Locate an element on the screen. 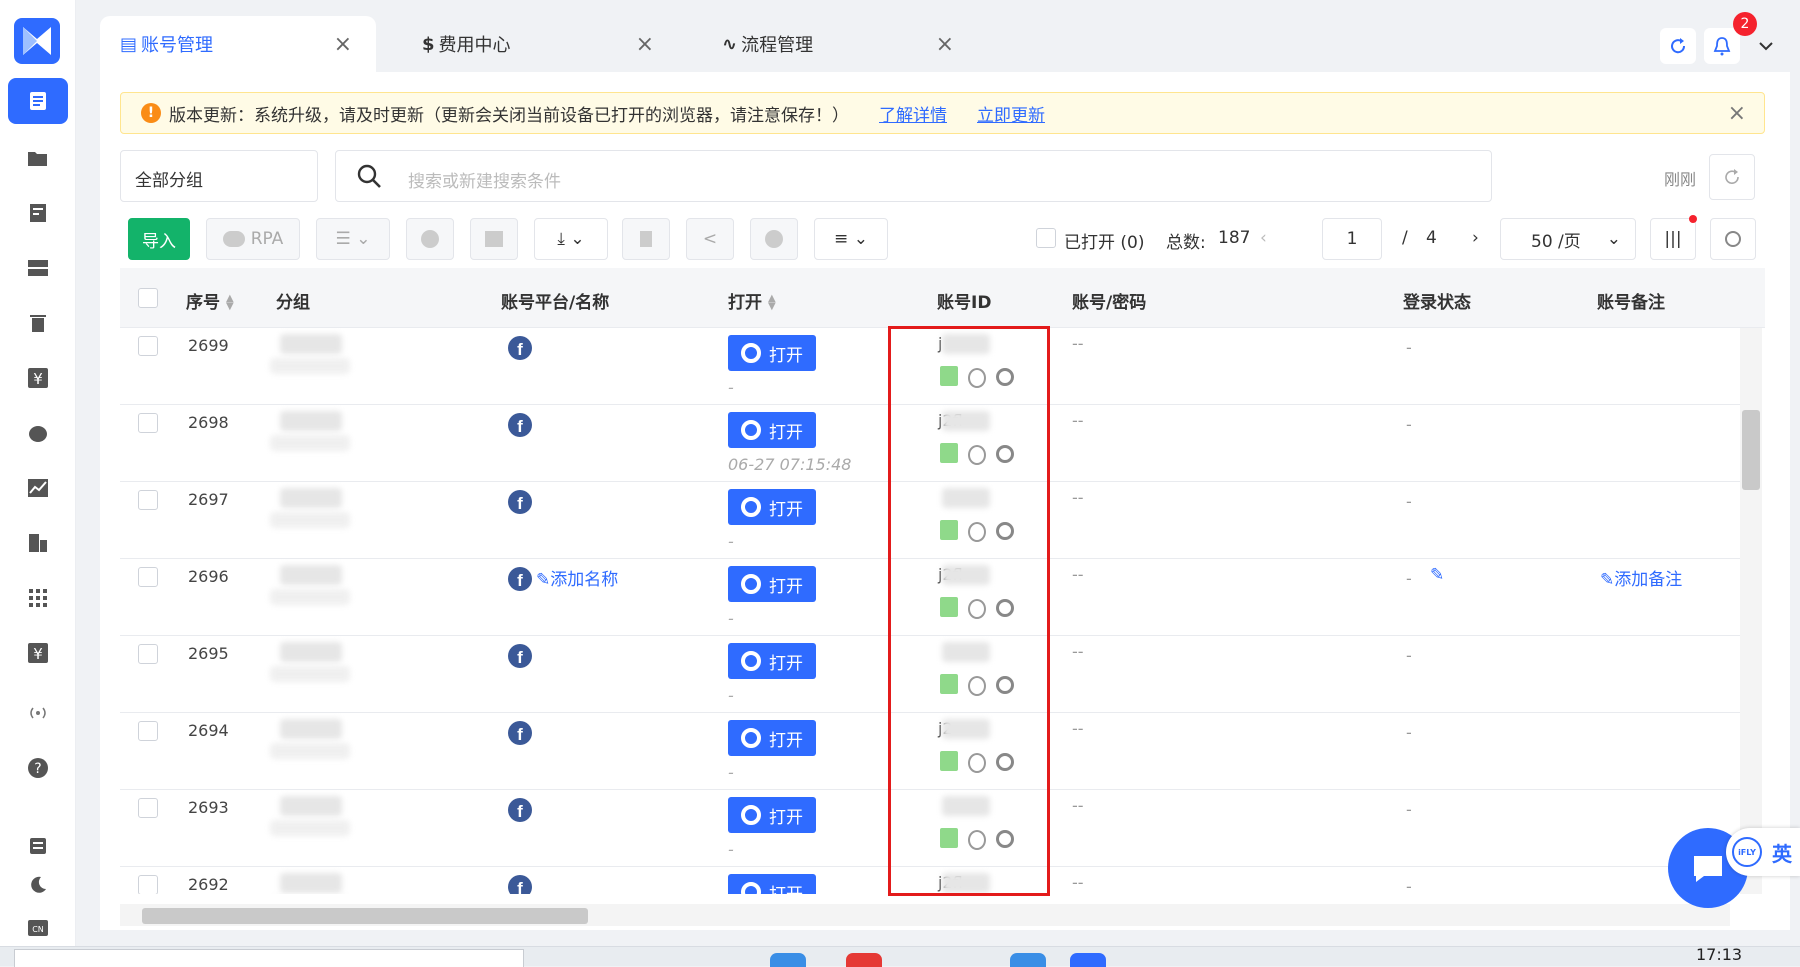 Image resolution: width=1800 pixels, height=967 pixels. folder-icon is located at coordinates (38, 158).